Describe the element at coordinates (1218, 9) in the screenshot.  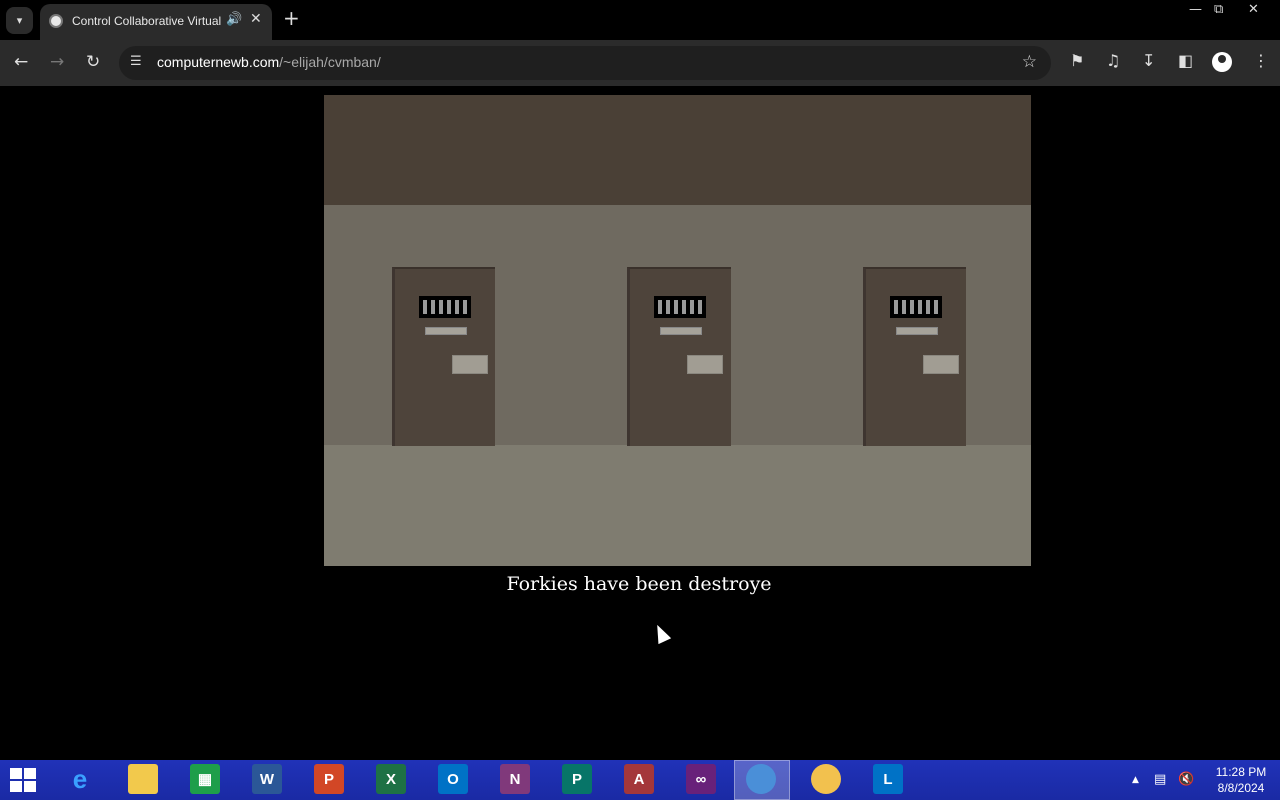
I see `restore-icon: ⧉` at that location.